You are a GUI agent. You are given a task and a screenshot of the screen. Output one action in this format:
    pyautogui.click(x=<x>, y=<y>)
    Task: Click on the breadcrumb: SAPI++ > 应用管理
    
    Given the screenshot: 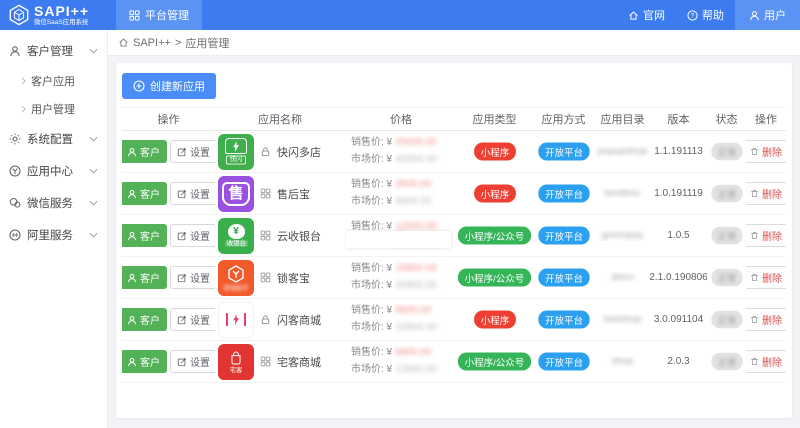 What is the action you would take?
    pyautogui.click(x=454, y=43)
    